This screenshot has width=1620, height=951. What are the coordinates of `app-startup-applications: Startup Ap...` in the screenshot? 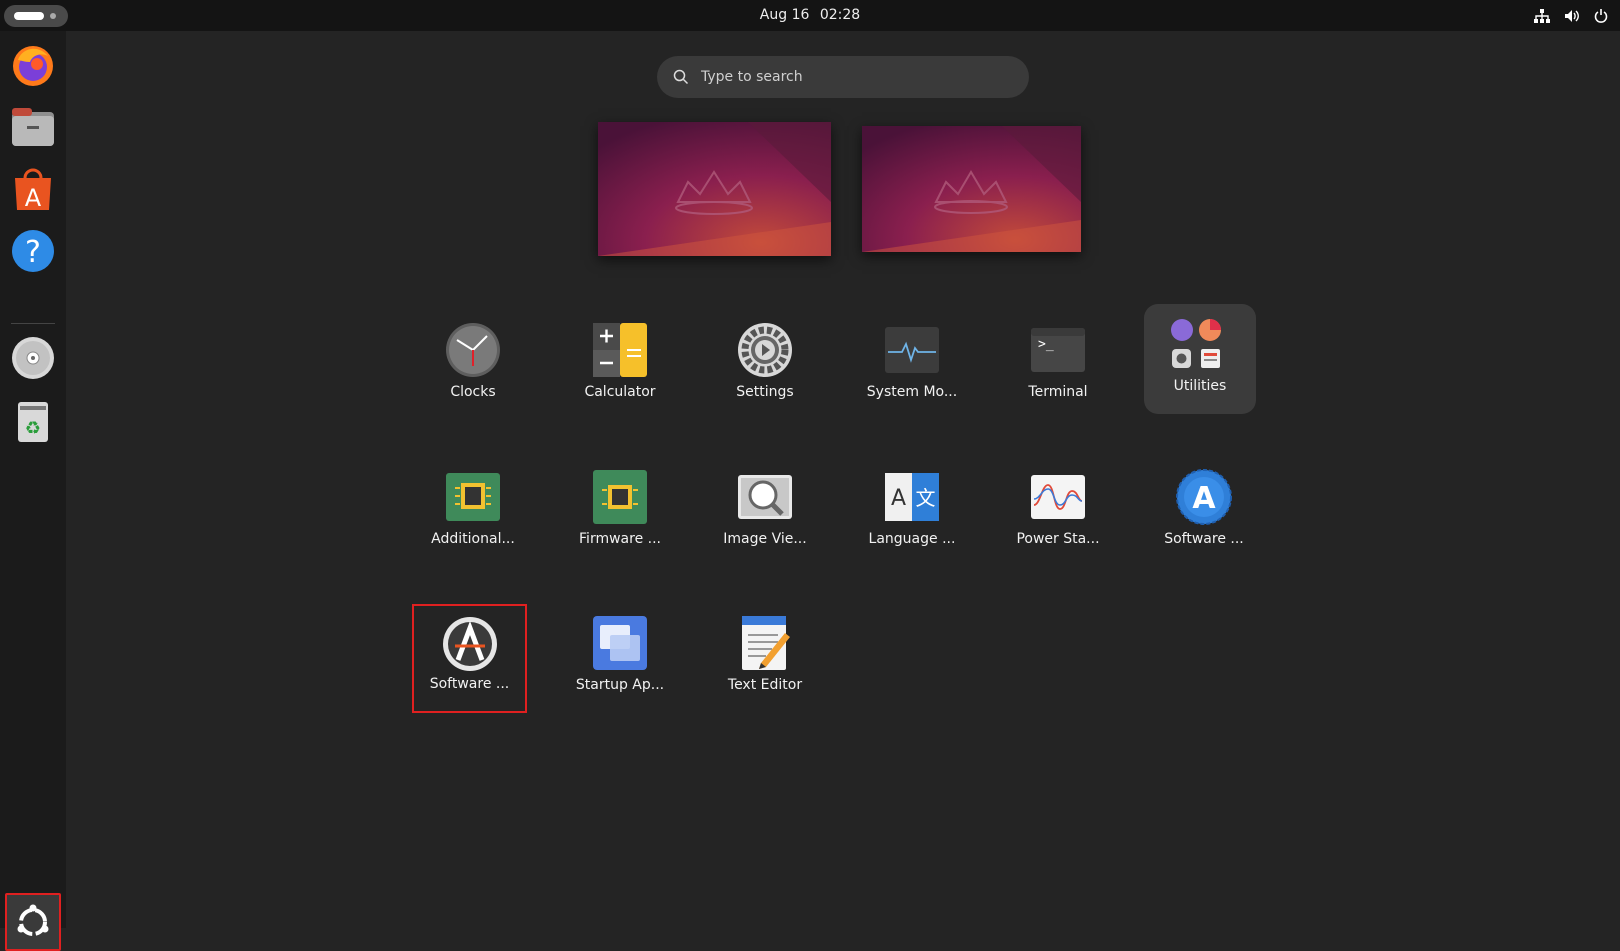 It's located at (620, 658).